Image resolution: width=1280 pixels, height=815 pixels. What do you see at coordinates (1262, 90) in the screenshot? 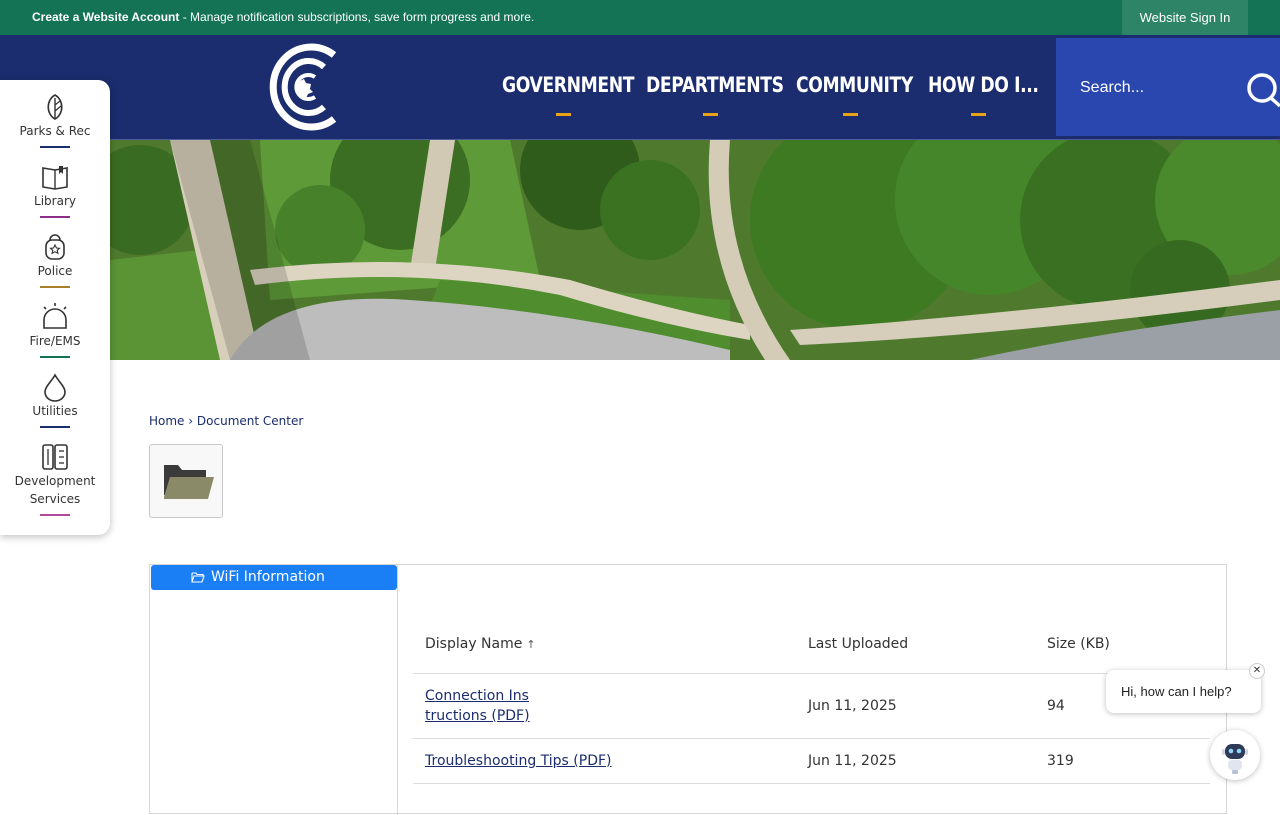
I see `search-icon` at bounding box center [1262, 90].